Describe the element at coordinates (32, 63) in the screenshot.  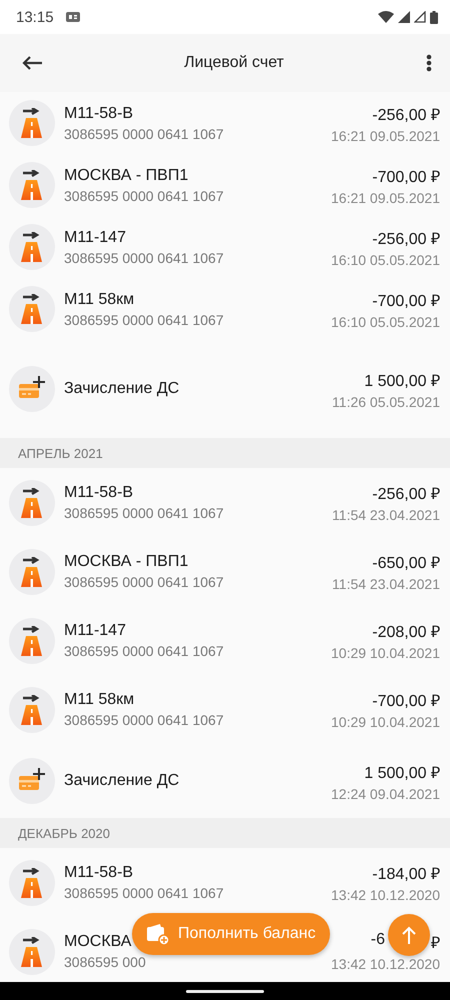
I see `back-arrow-icon` at that location.